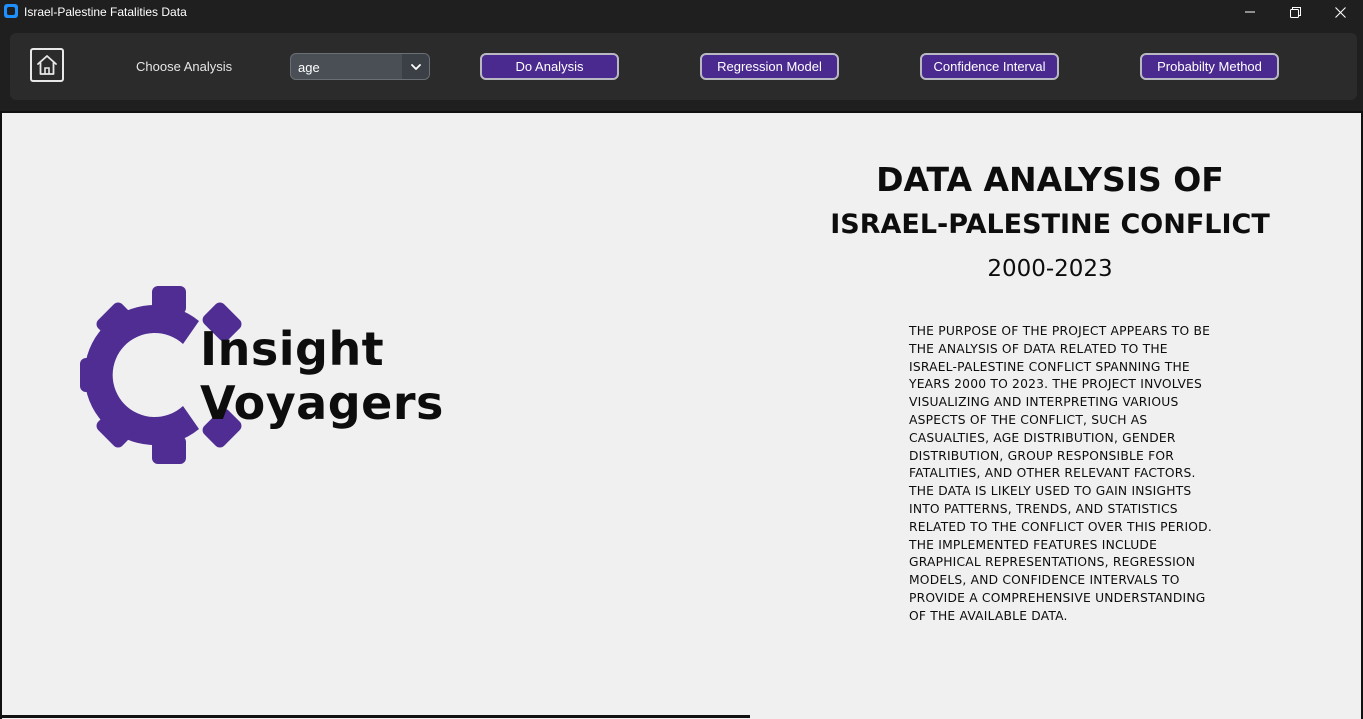  What do you see at coordinates (375, 716) in the screenshot?
I see `panel-divider` at bounding box center [375, 716].